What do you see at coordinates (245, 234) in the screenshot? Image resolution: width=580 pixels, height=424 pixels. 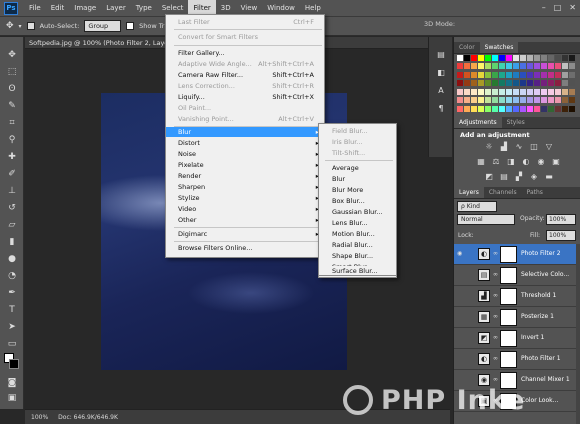 I see `menu-item-digimarc: Digimarc▸` at bounding box center [245, 234].